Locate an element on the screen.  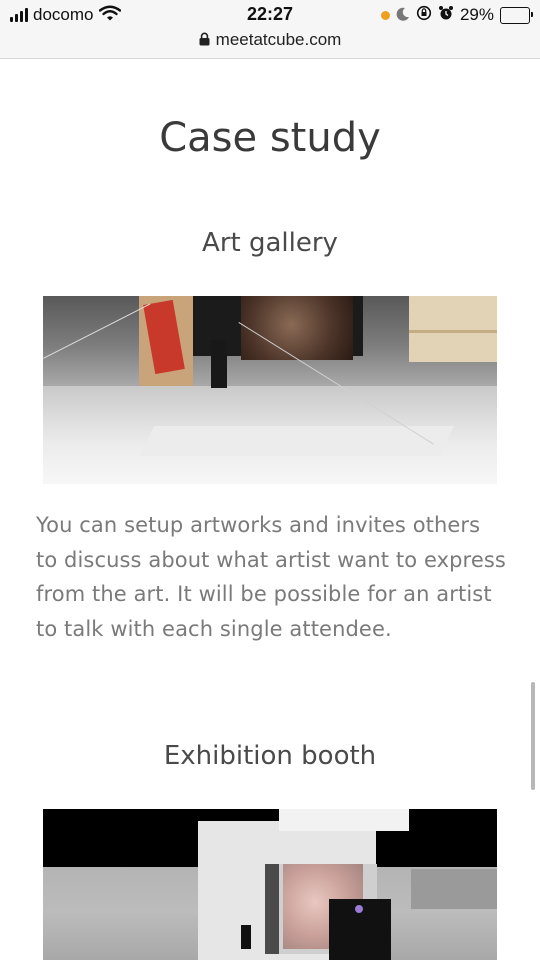
page-title: Case study is located at coordinates (270, 138).